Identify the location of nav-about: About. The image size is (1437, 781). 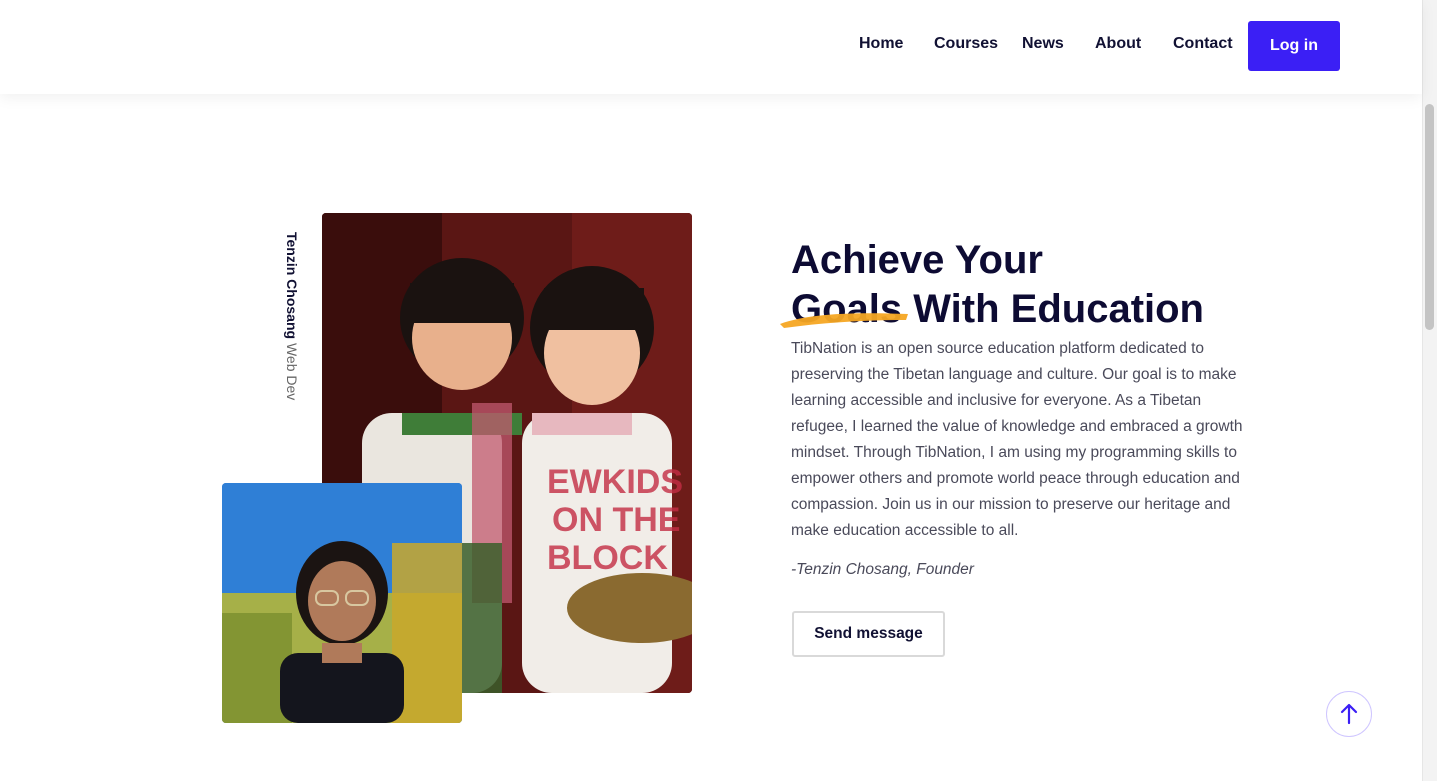
(1118, 44).